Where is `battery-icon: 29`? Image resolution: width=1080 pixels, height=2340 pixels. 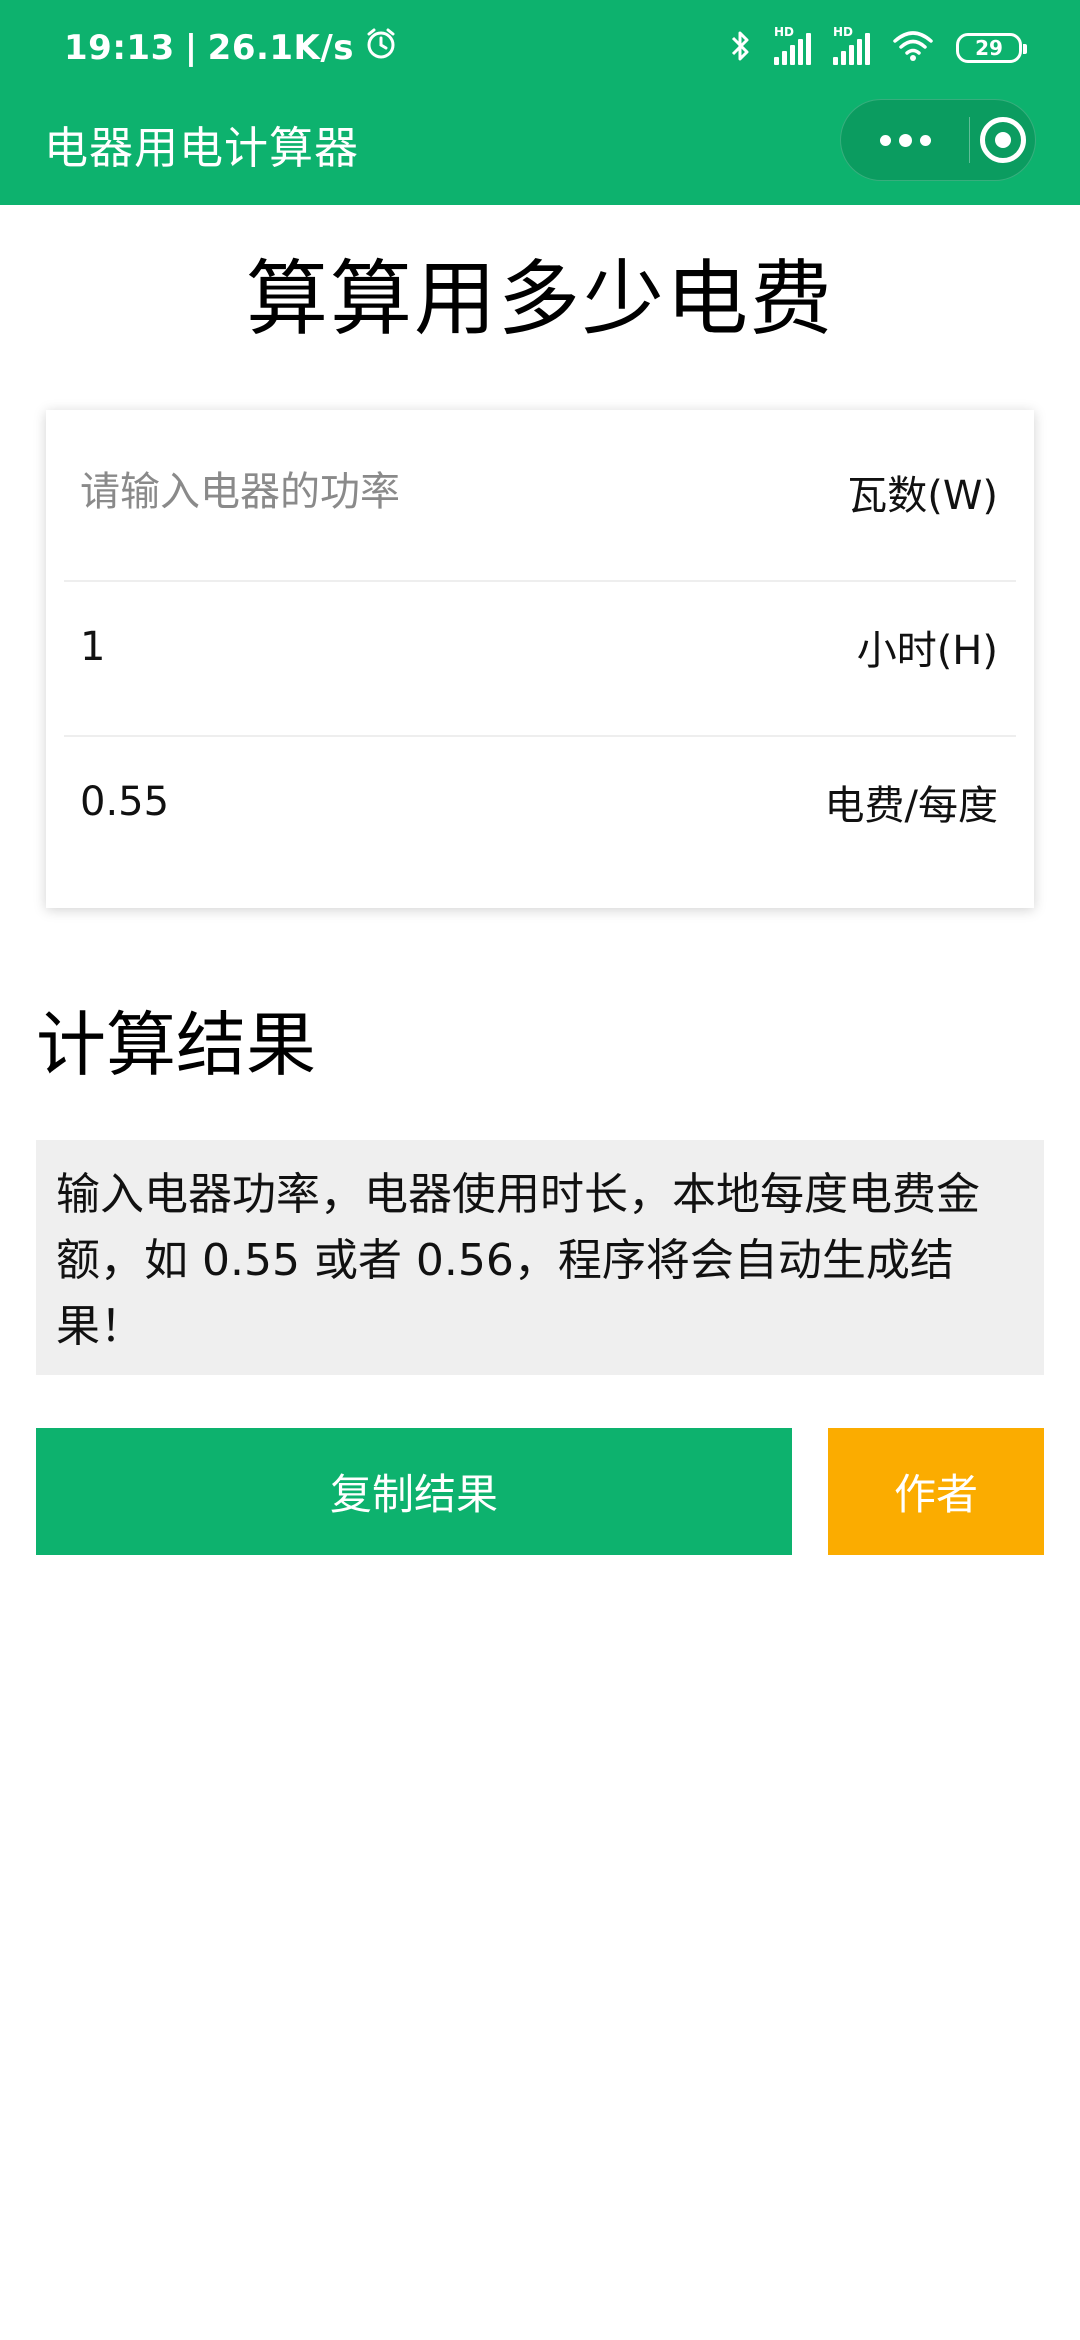
battery-icon: 29 is located at coordinates (991, 48).